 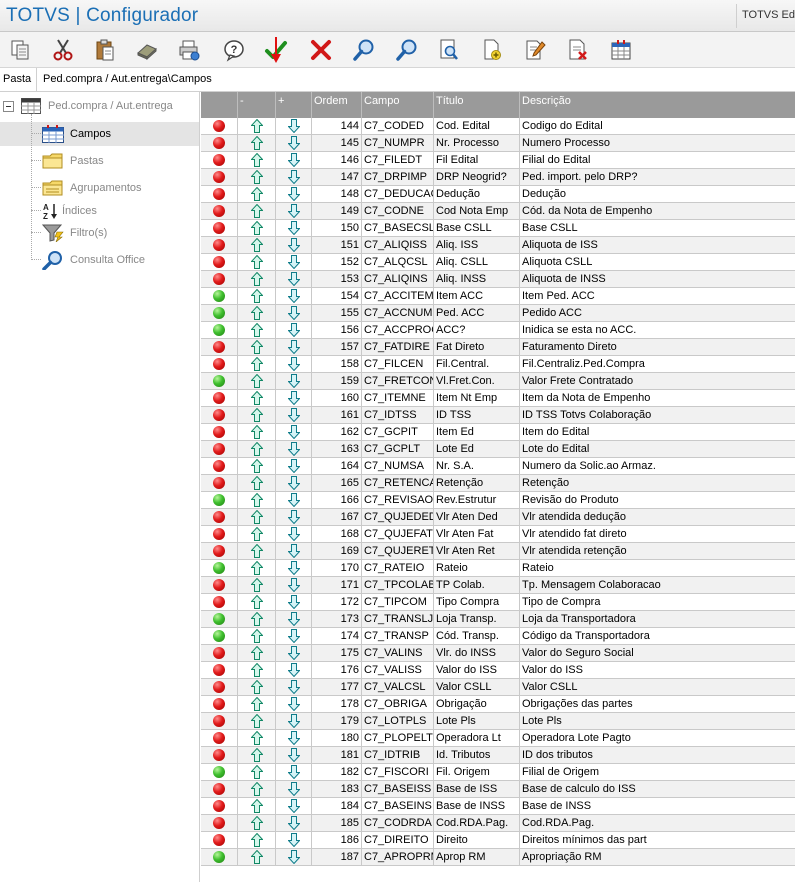 I want to click on table-row: 155 C7_ACCNUM Ped. ACC Pedido ACC, so click(x=498, y=313).